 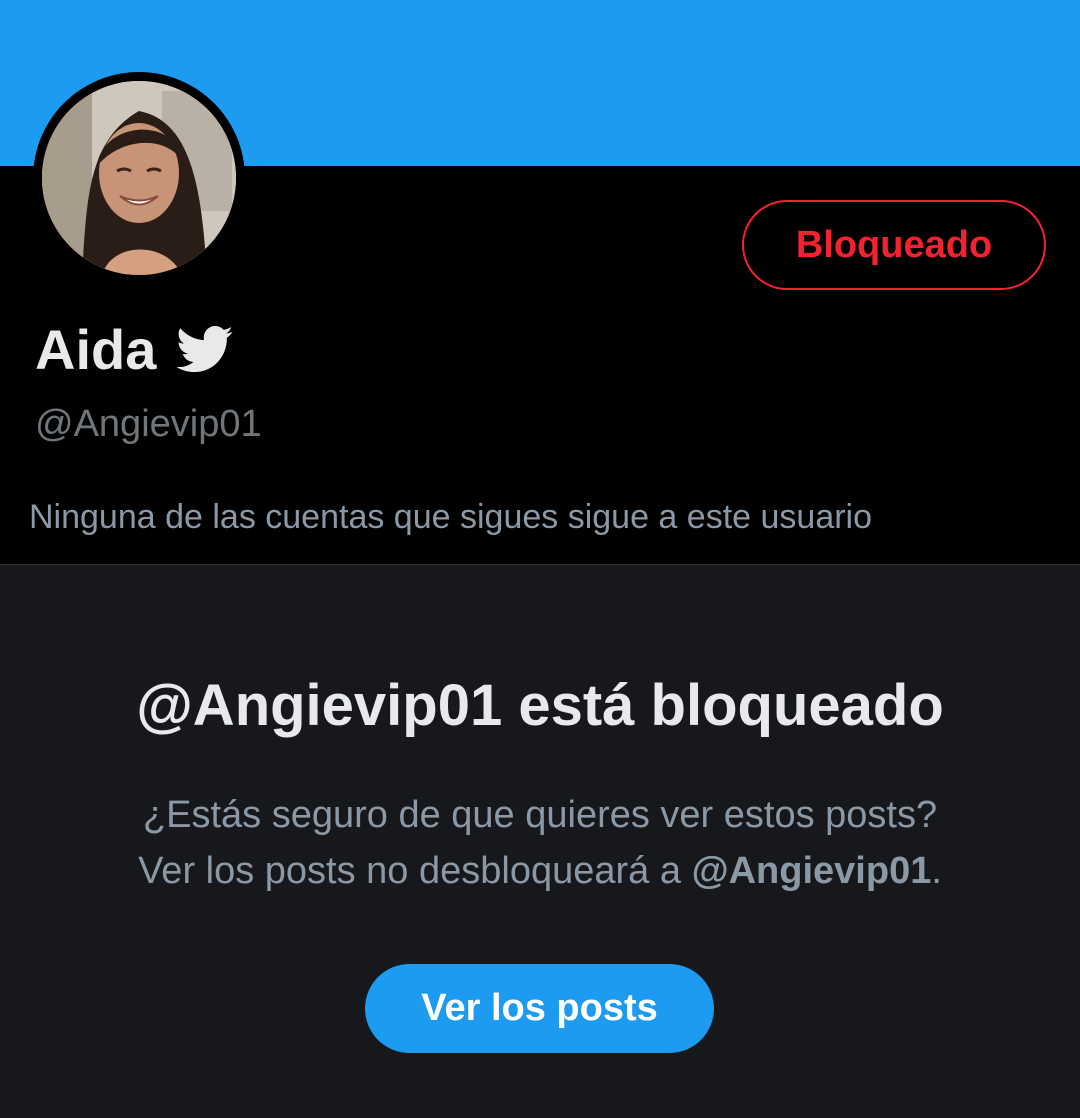 I want to click on avatar-photo, so click(x=139, y=178).